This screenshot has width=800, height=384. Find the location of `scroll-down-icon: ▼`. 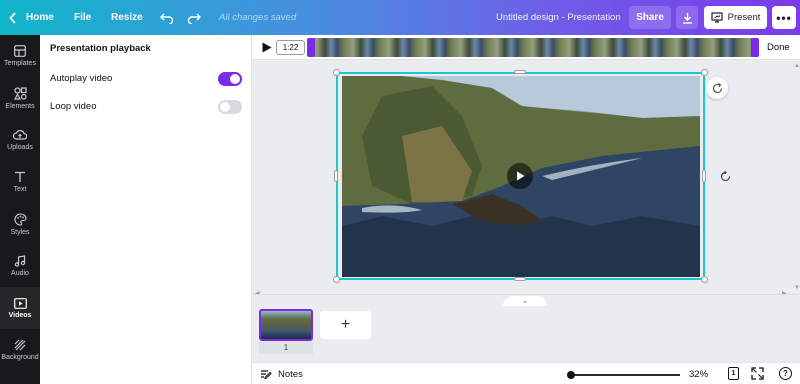

scroll-down-icon: ▼ is located at coordinates (797, 288).